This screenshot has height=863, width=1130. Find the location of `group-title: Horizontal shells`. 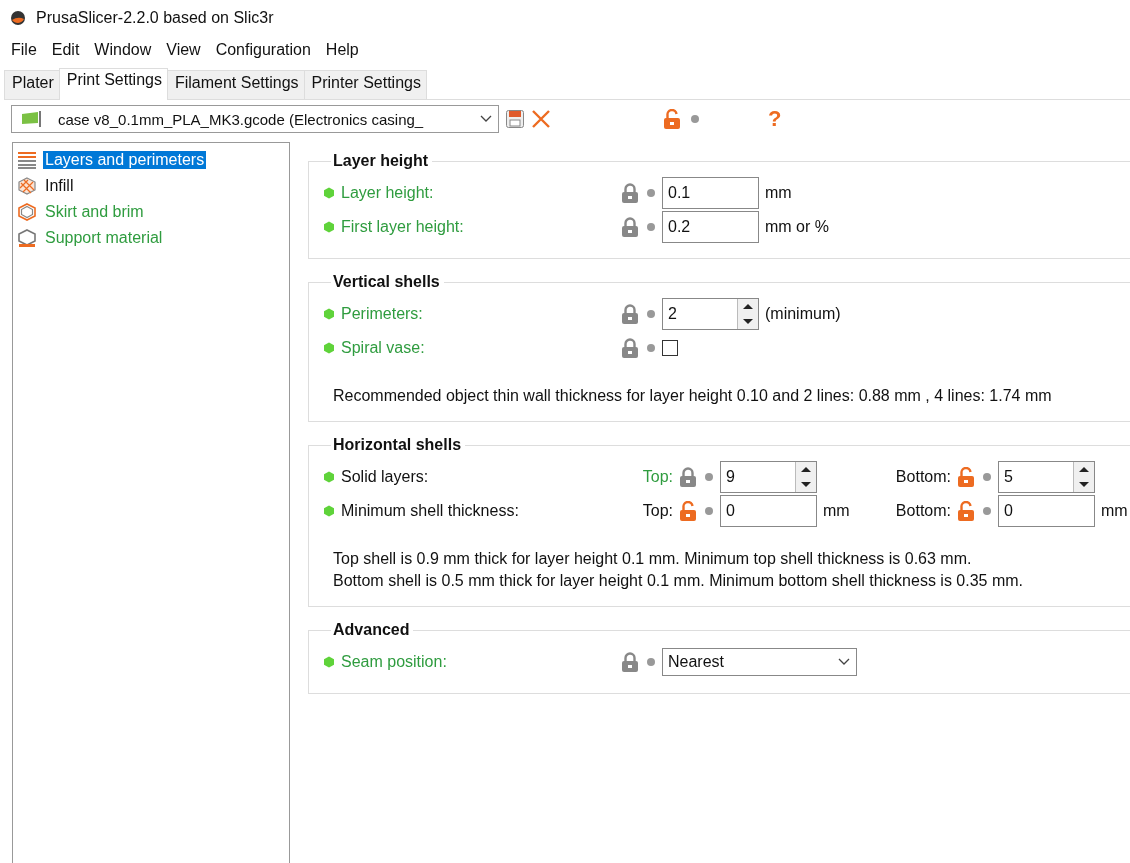

group-title: Horizontal shells is located at coordinates (397, 445).